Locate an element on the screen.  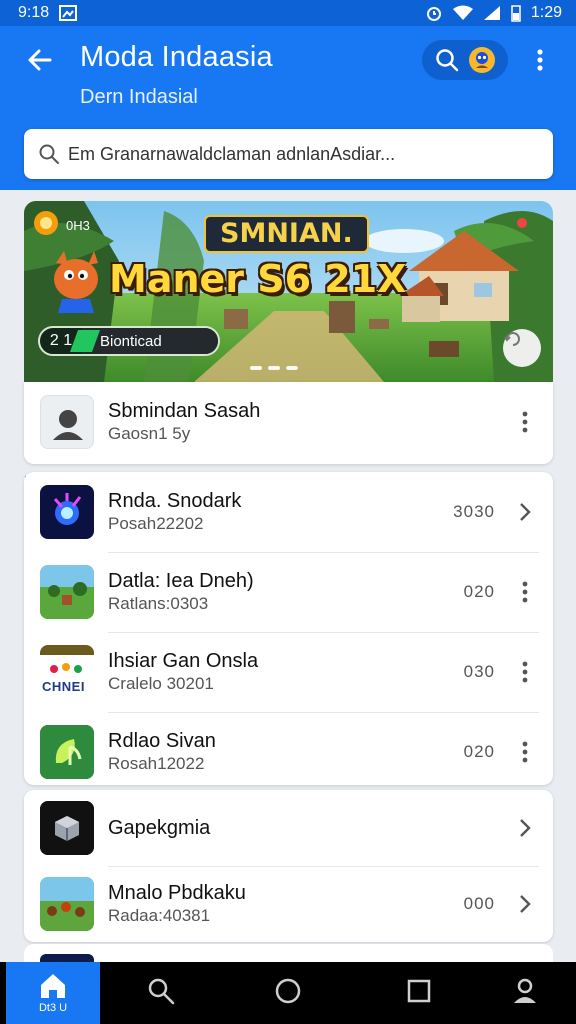
leaf-logo-icon is located at coordinates (67, 752).